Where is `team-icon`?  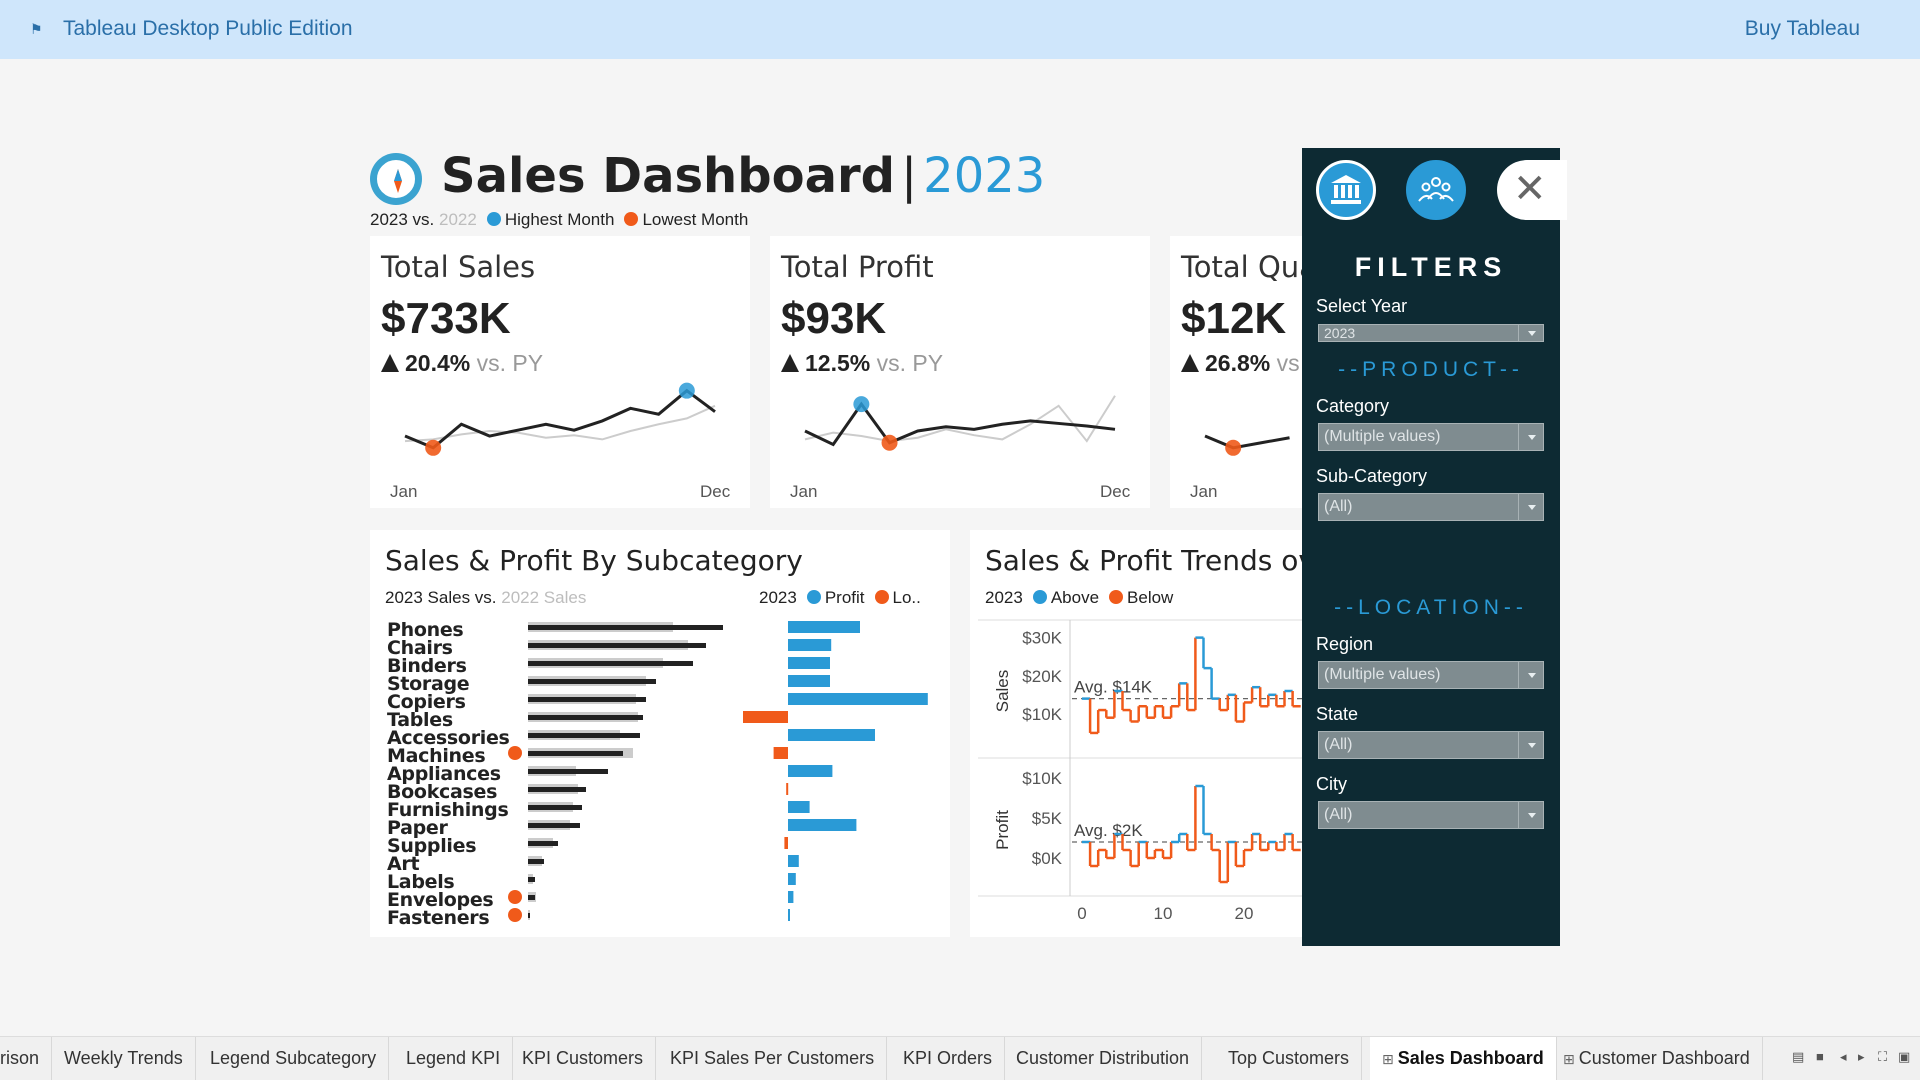 team-icon is located at coordinates (1436, 190).